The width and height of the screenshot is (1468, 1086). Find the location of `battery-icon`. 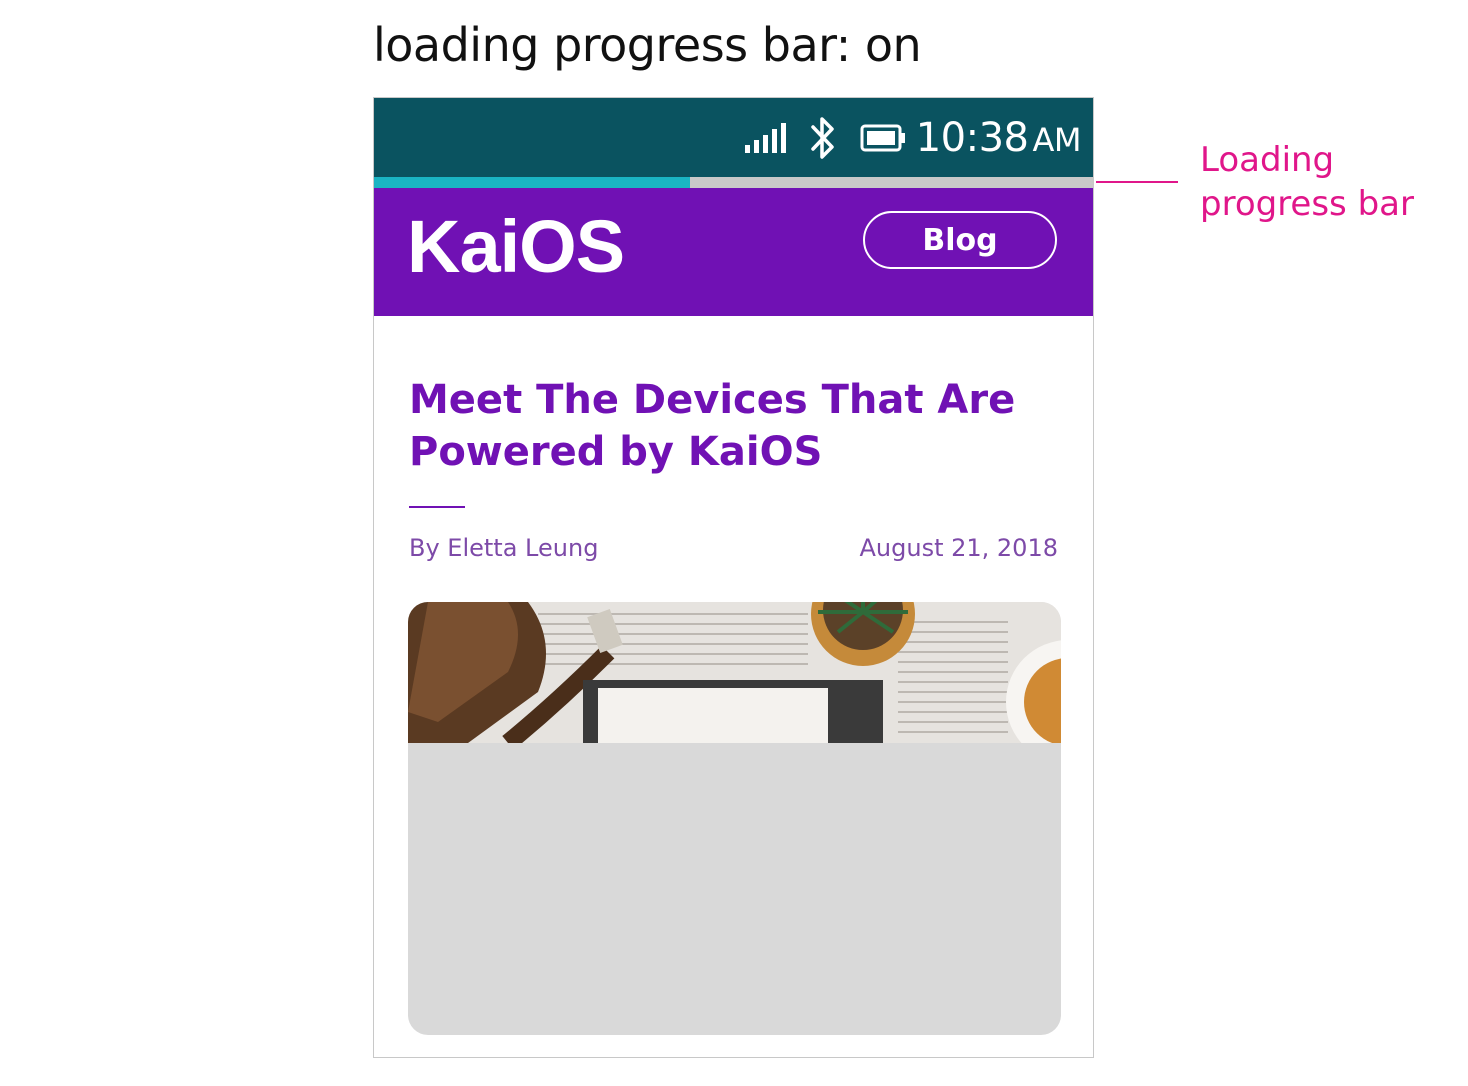

battery-icon is located at coordinates (883, 138).